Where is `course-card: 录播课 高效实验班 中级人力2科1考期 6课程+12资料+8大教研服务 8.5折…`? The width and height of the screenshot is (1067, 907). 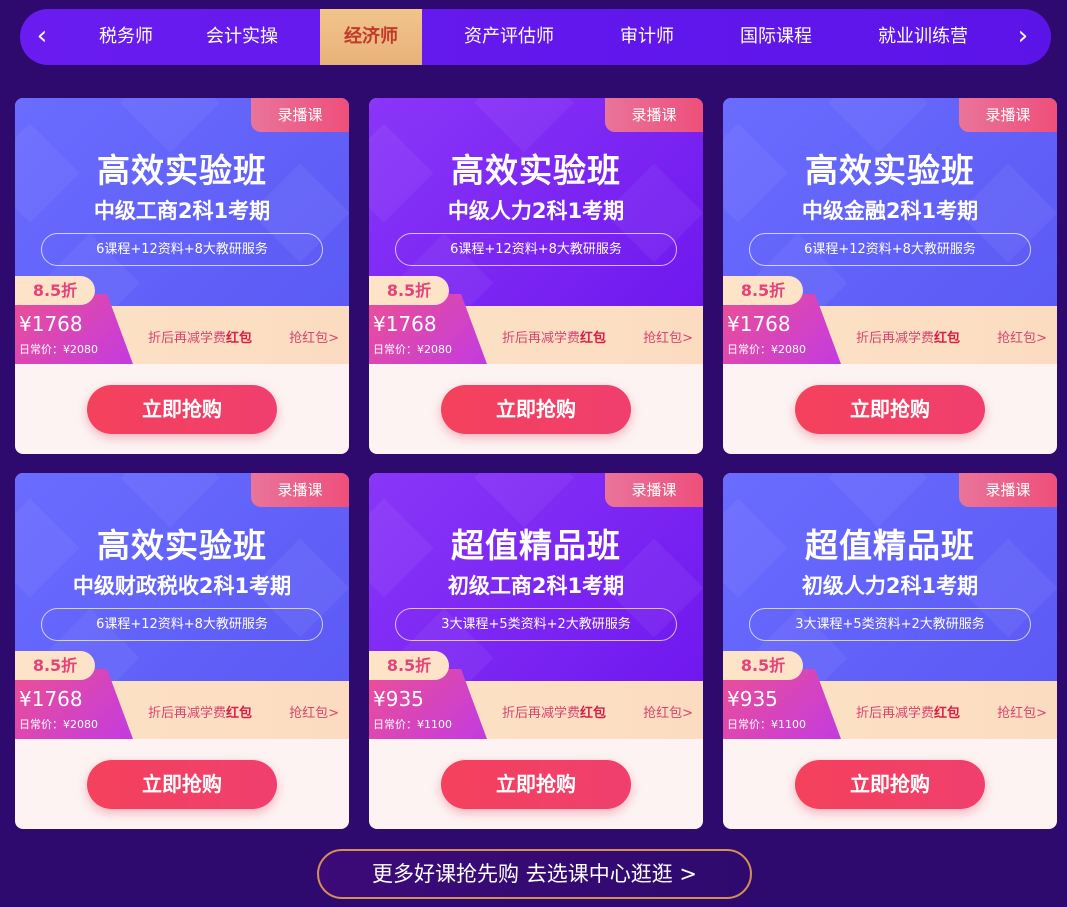
course-card: 录播课 高效实验班 中级人力2科1考期 6课程+12资料+8大教研服务 8.5折… is located at coordinates (536, 276).